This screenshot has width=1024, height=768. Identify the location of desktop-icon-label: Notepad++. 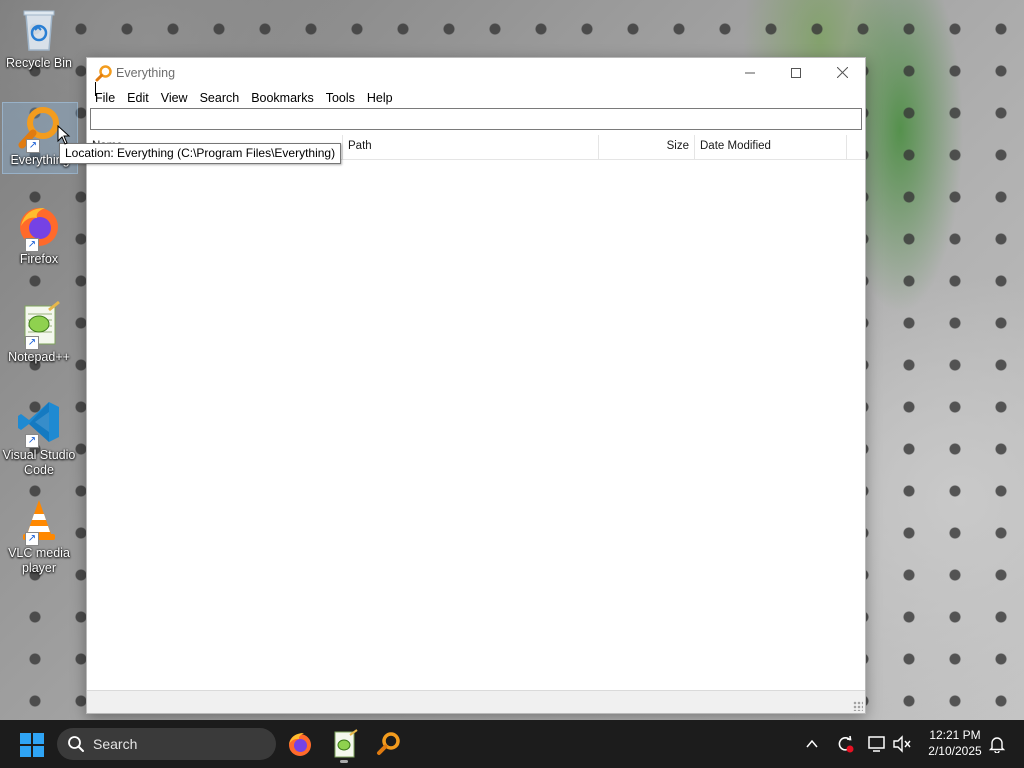
(39, 357).